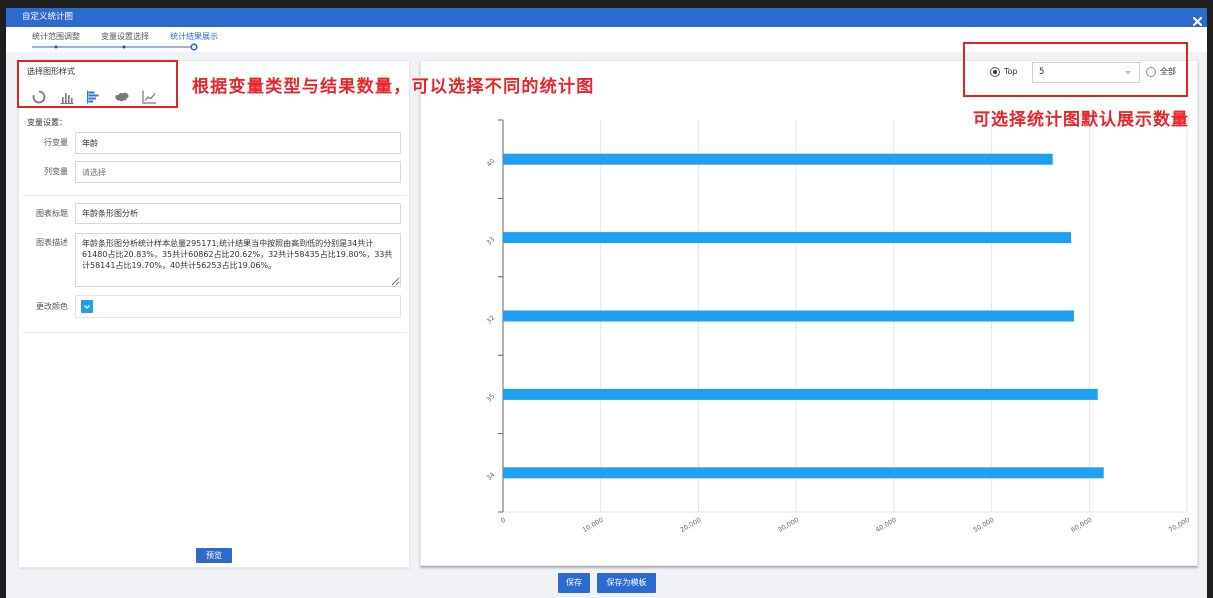  What do you see at coordinates (393, 87) in the screenshot?
I see `chart-type-hint-annotation: 根据变量类型与结果数量，可以选择不同的统计图` at bounding box center [393, 87].